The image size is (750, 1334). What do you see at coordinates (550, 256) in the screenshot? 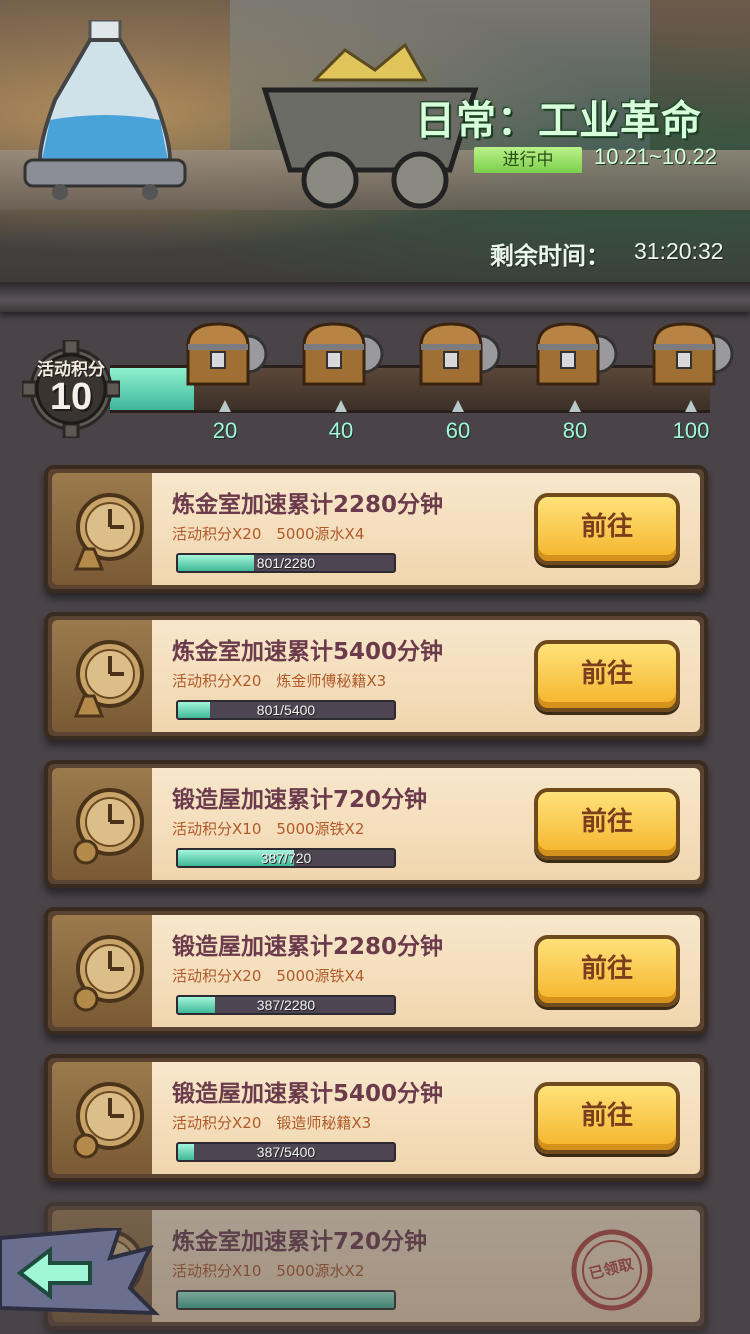
I see `remaining-time-label: 剩余时间：` at bounding box center [550, 256].